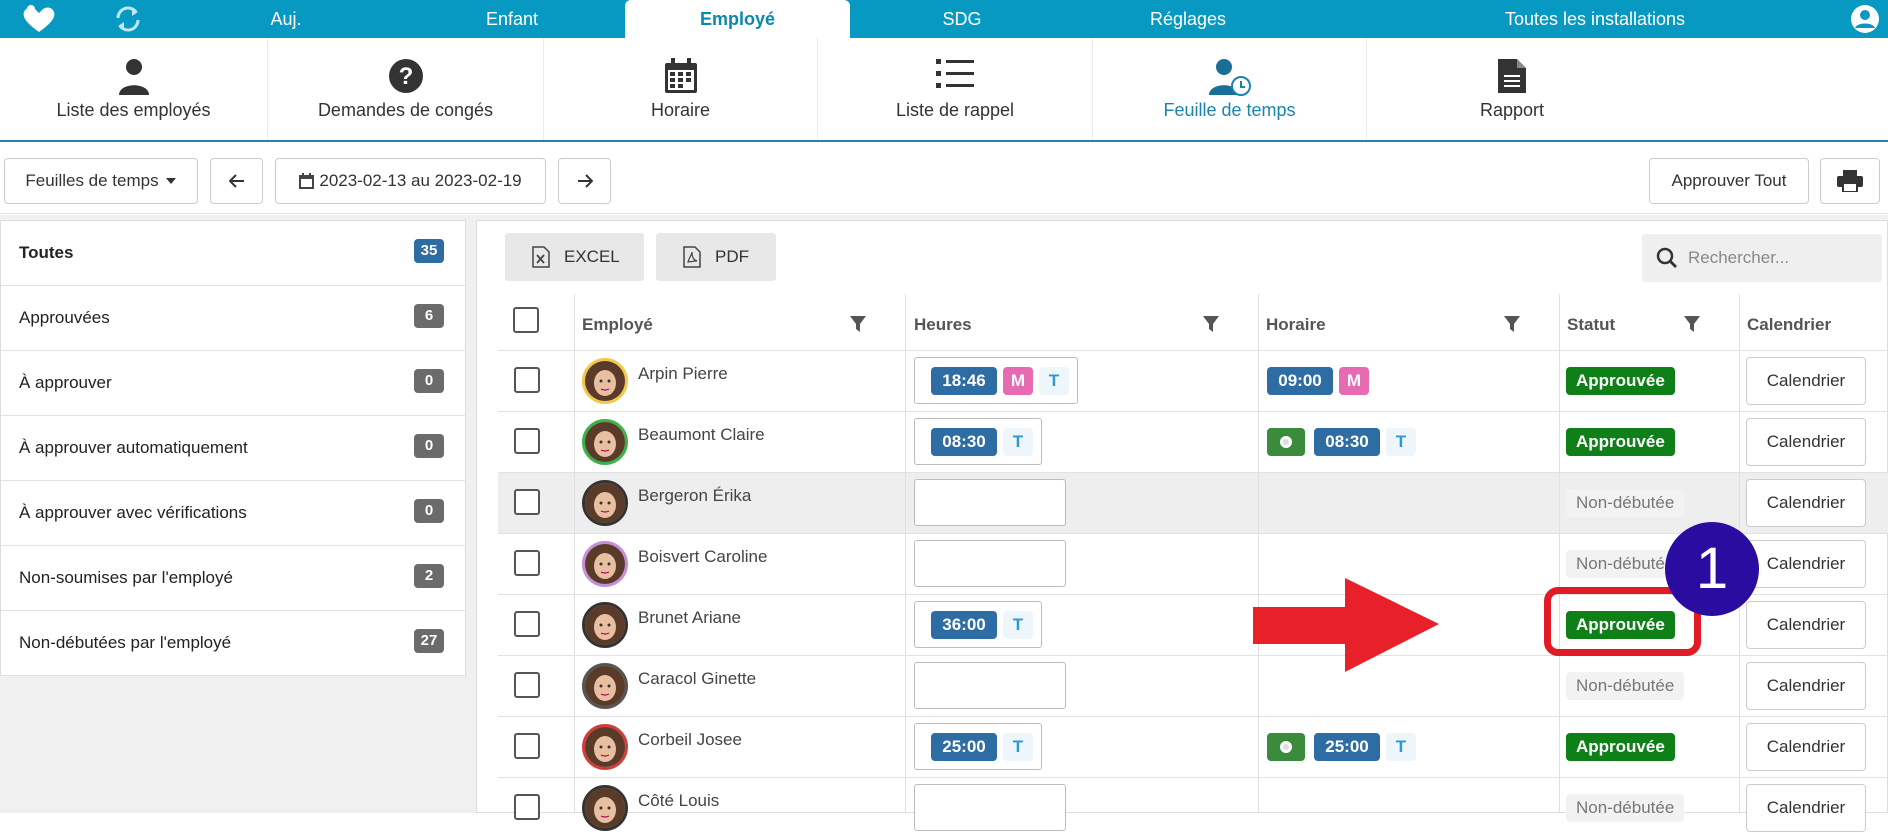 This screenshot has height=838, width=1888. Describe the element at coordinates (134, 89) in the screenshot. I see `subnav-employee-list: Liste des employés` at that location.